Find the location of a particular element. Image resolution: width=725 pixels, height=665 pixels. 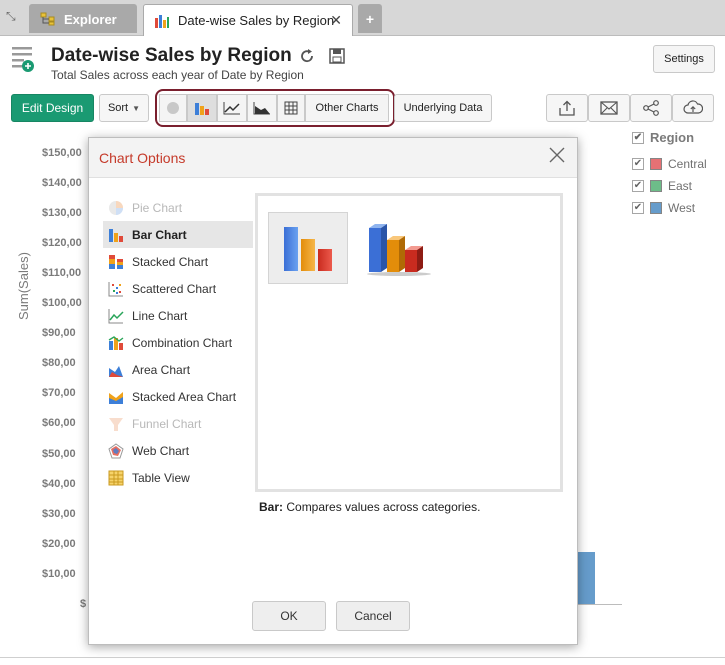

bar-chart-button is located at coordinates (202, 108).